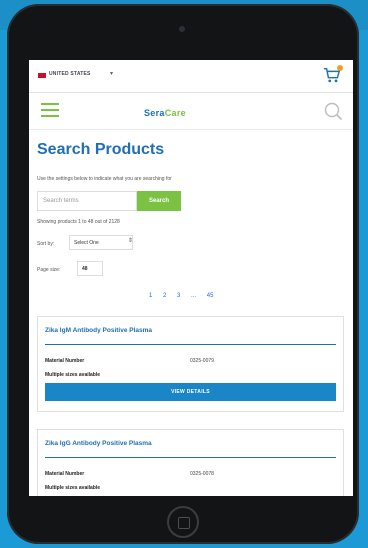  What do you see at coordinates (210, 296) in the screenshot?
I see `page-link-last: 45` at bounding box center [210, 296].